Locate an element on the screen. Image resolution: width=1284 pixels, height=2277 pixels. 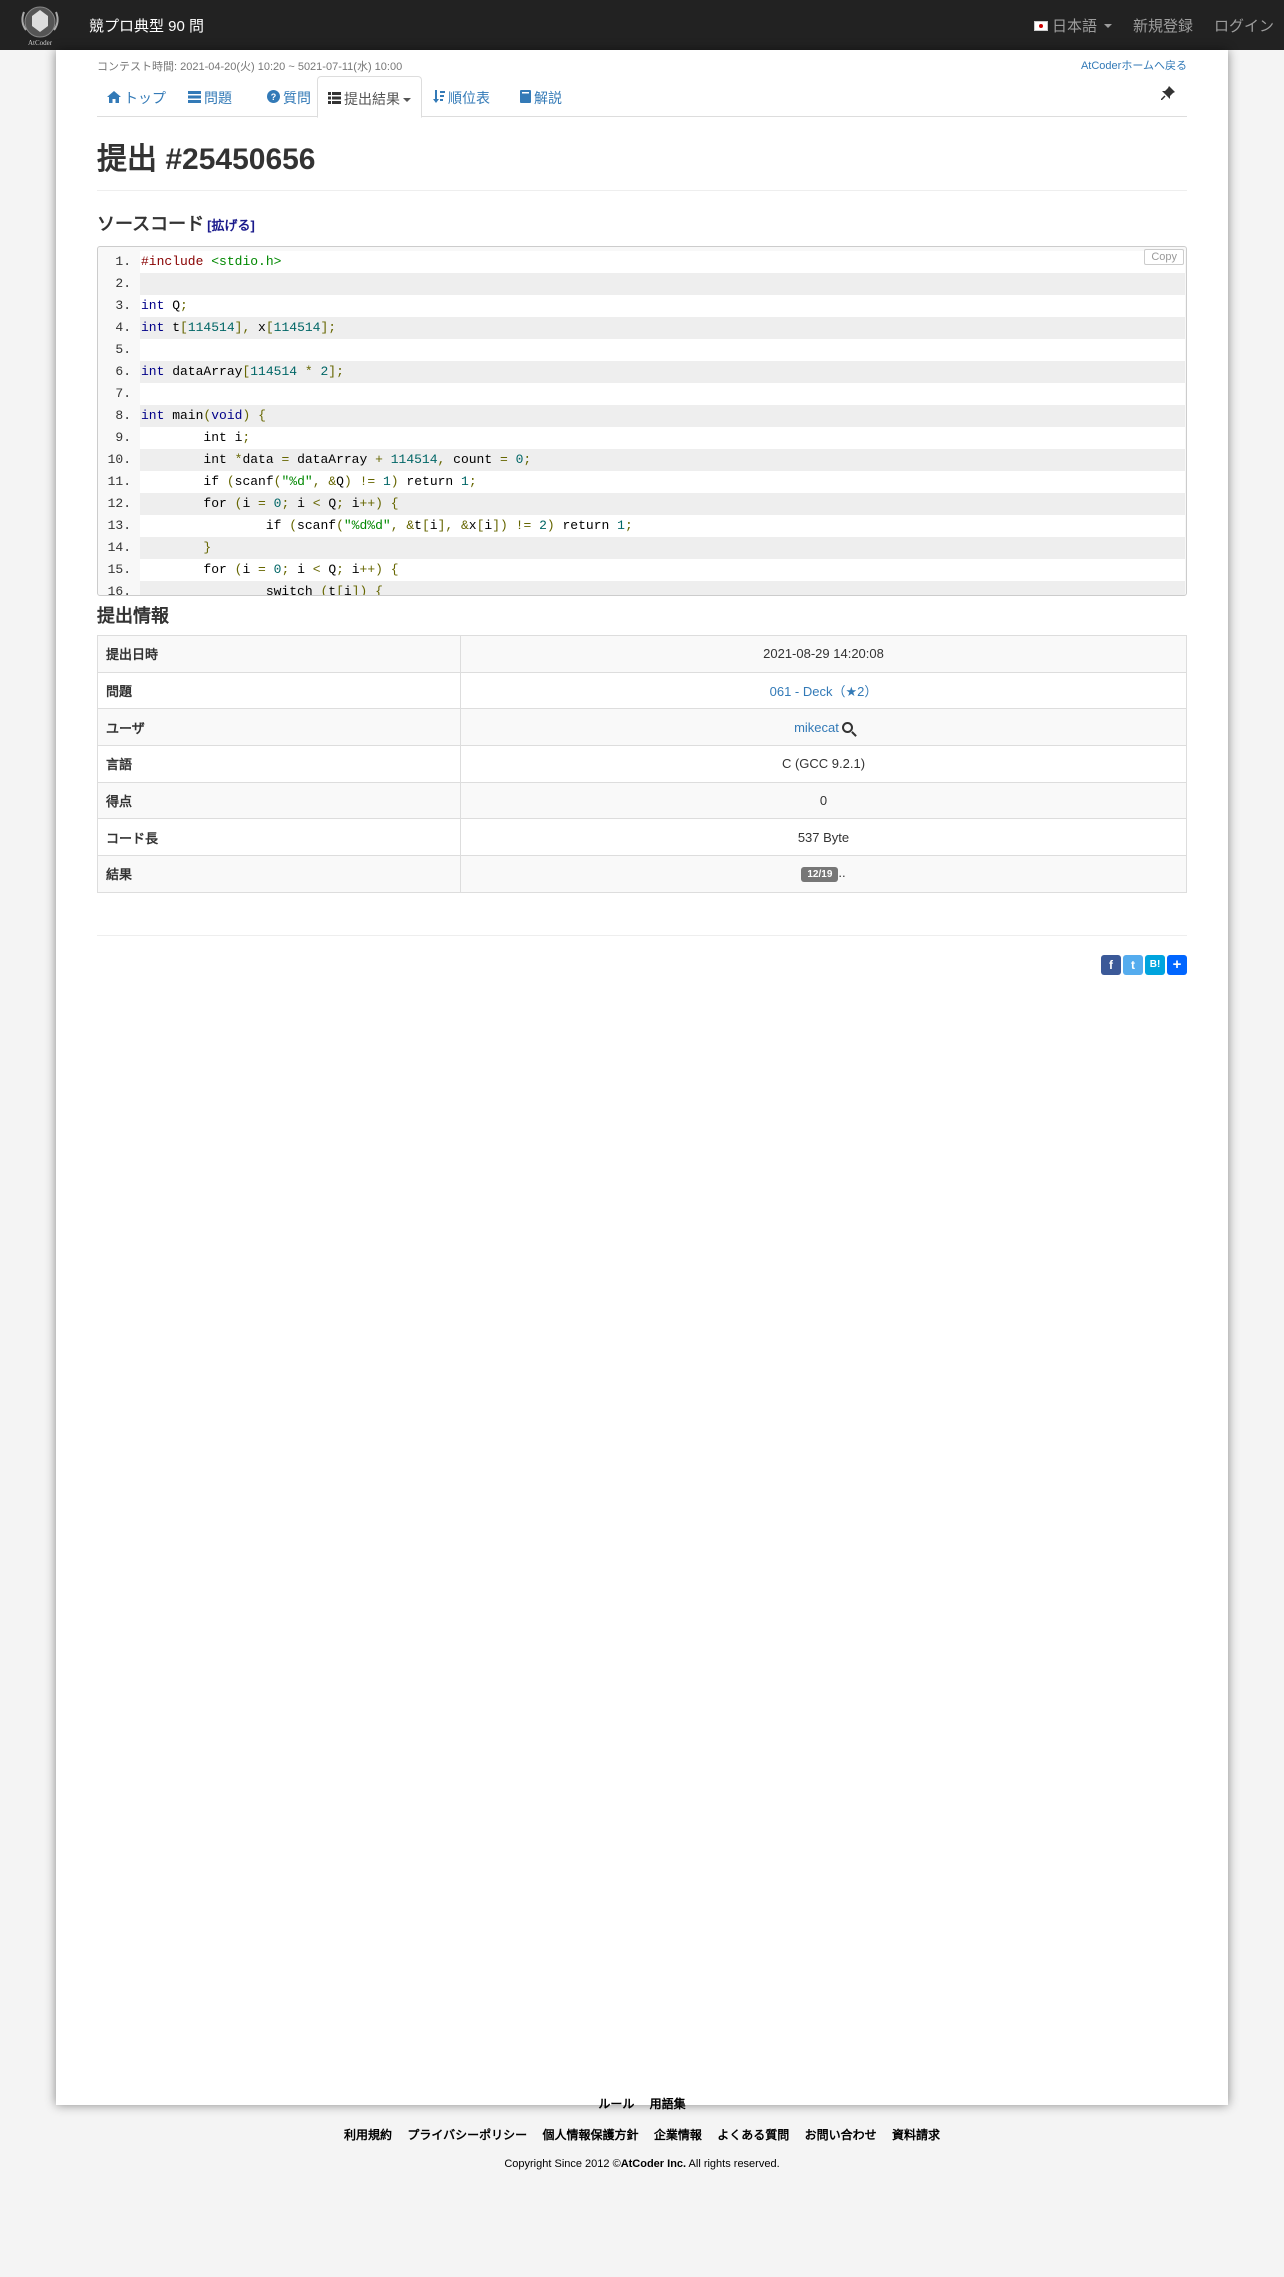
line-number: 10. is located at coordinates (119, 459).